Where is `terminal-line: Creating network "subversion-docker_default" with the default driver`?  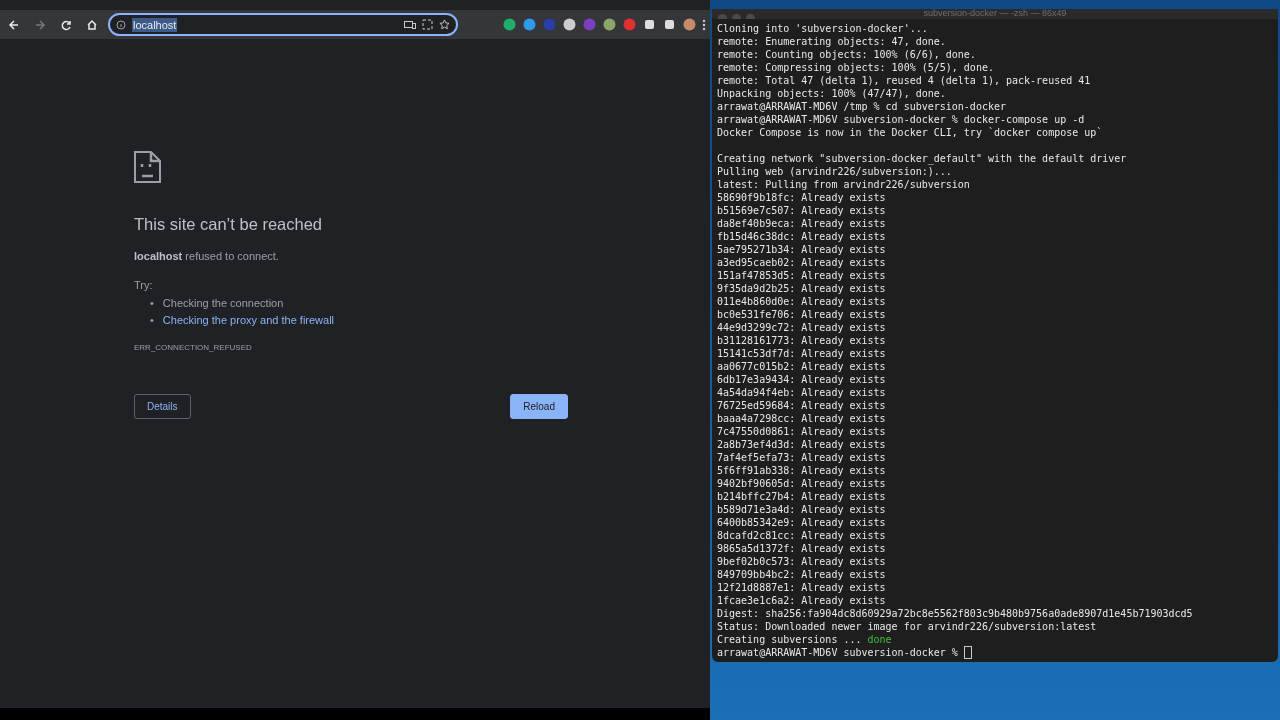 terminal-line: Creating network "subversion-docker_default" with the default driver is located at coordinates (922, 158).